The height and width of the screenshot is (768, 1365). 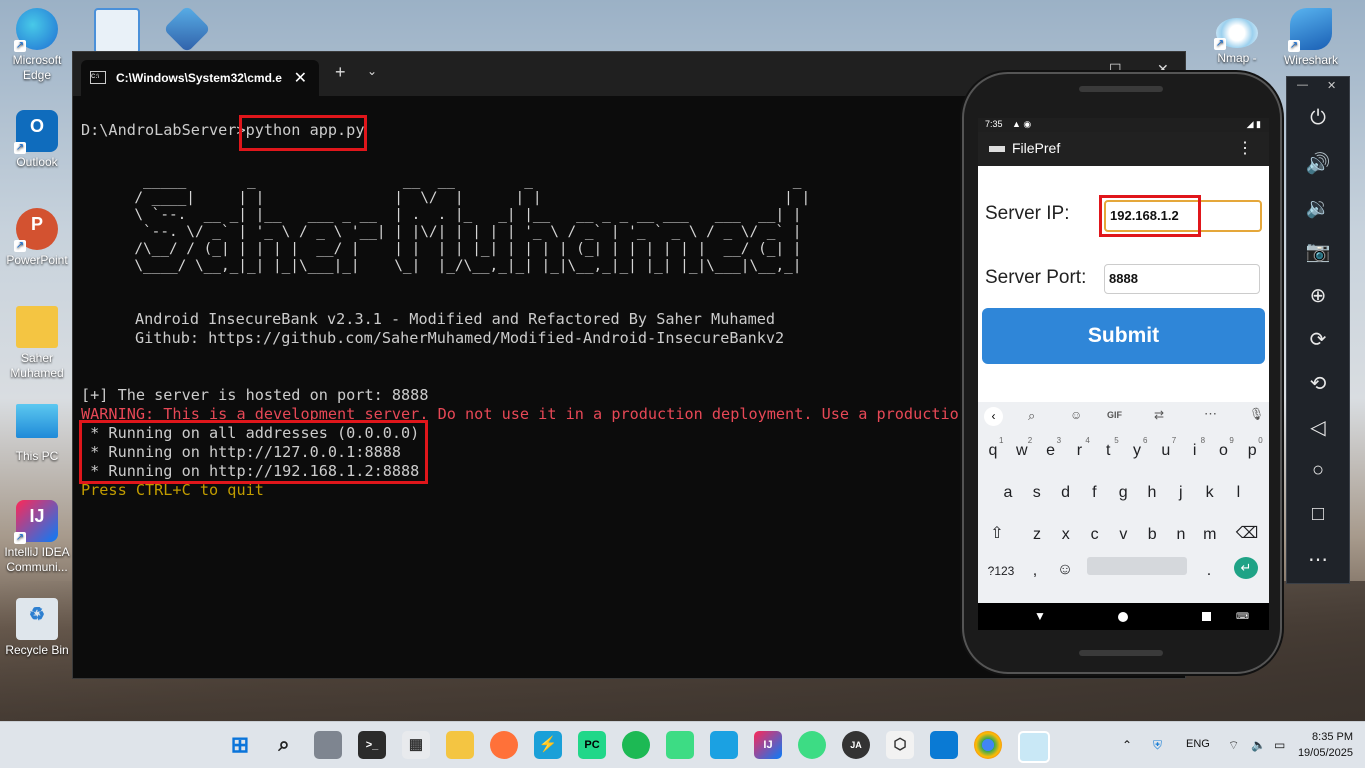 I want to click on key-c: c, so click(x=1095, y=535).